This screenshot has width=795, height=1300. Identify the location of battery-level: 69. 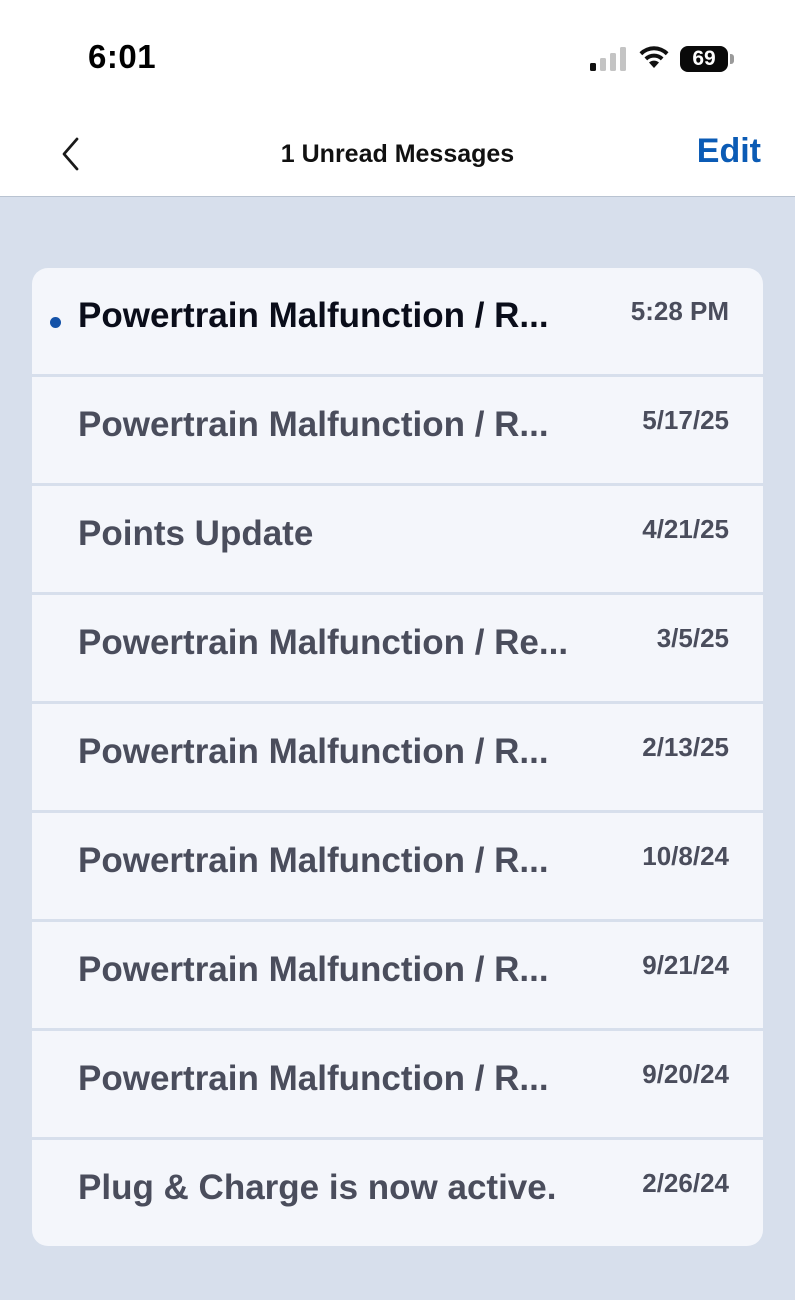
(704, 59).